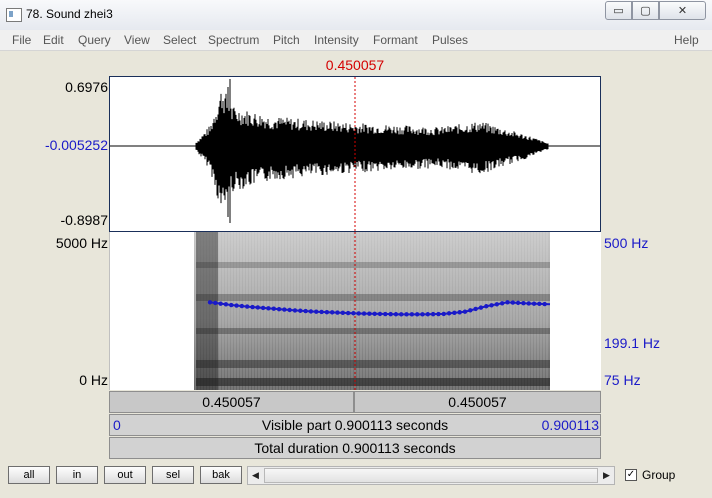 The width and height of the screenshot is (712, 498). What do you see at coordinates (682, 10) in the screenshot?
I see `close-button: ✕` at bounding box center [682, 10].